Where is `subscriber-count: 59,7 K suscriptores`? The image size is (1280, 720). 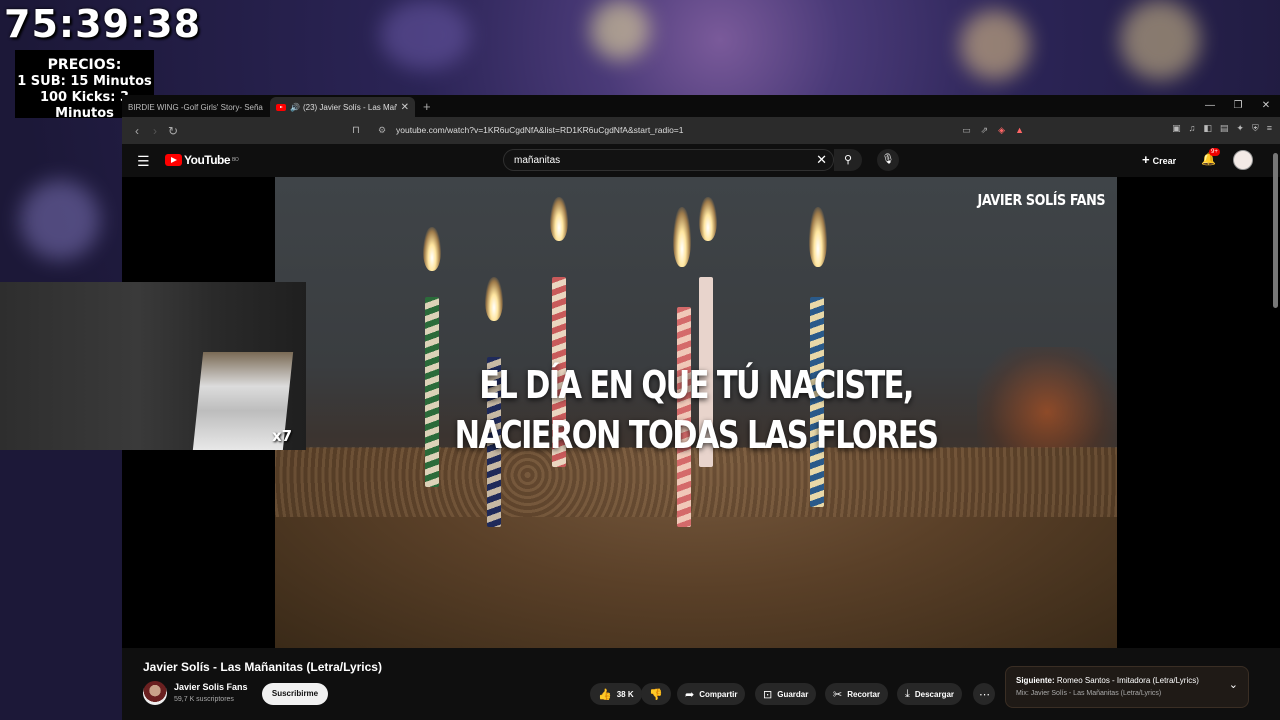
subscriber-count: 59,7 K suscriptores is located at coordinates (204, 699).